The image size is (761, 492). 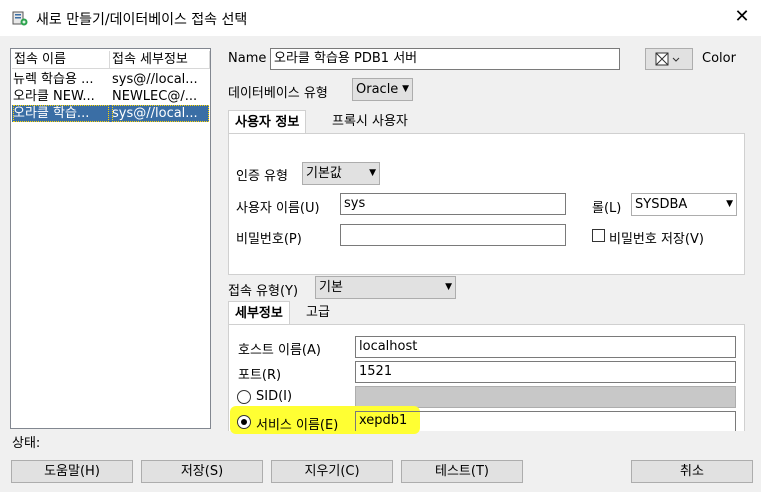 I want to click on database-app-icon, so click(x=20, y=18).